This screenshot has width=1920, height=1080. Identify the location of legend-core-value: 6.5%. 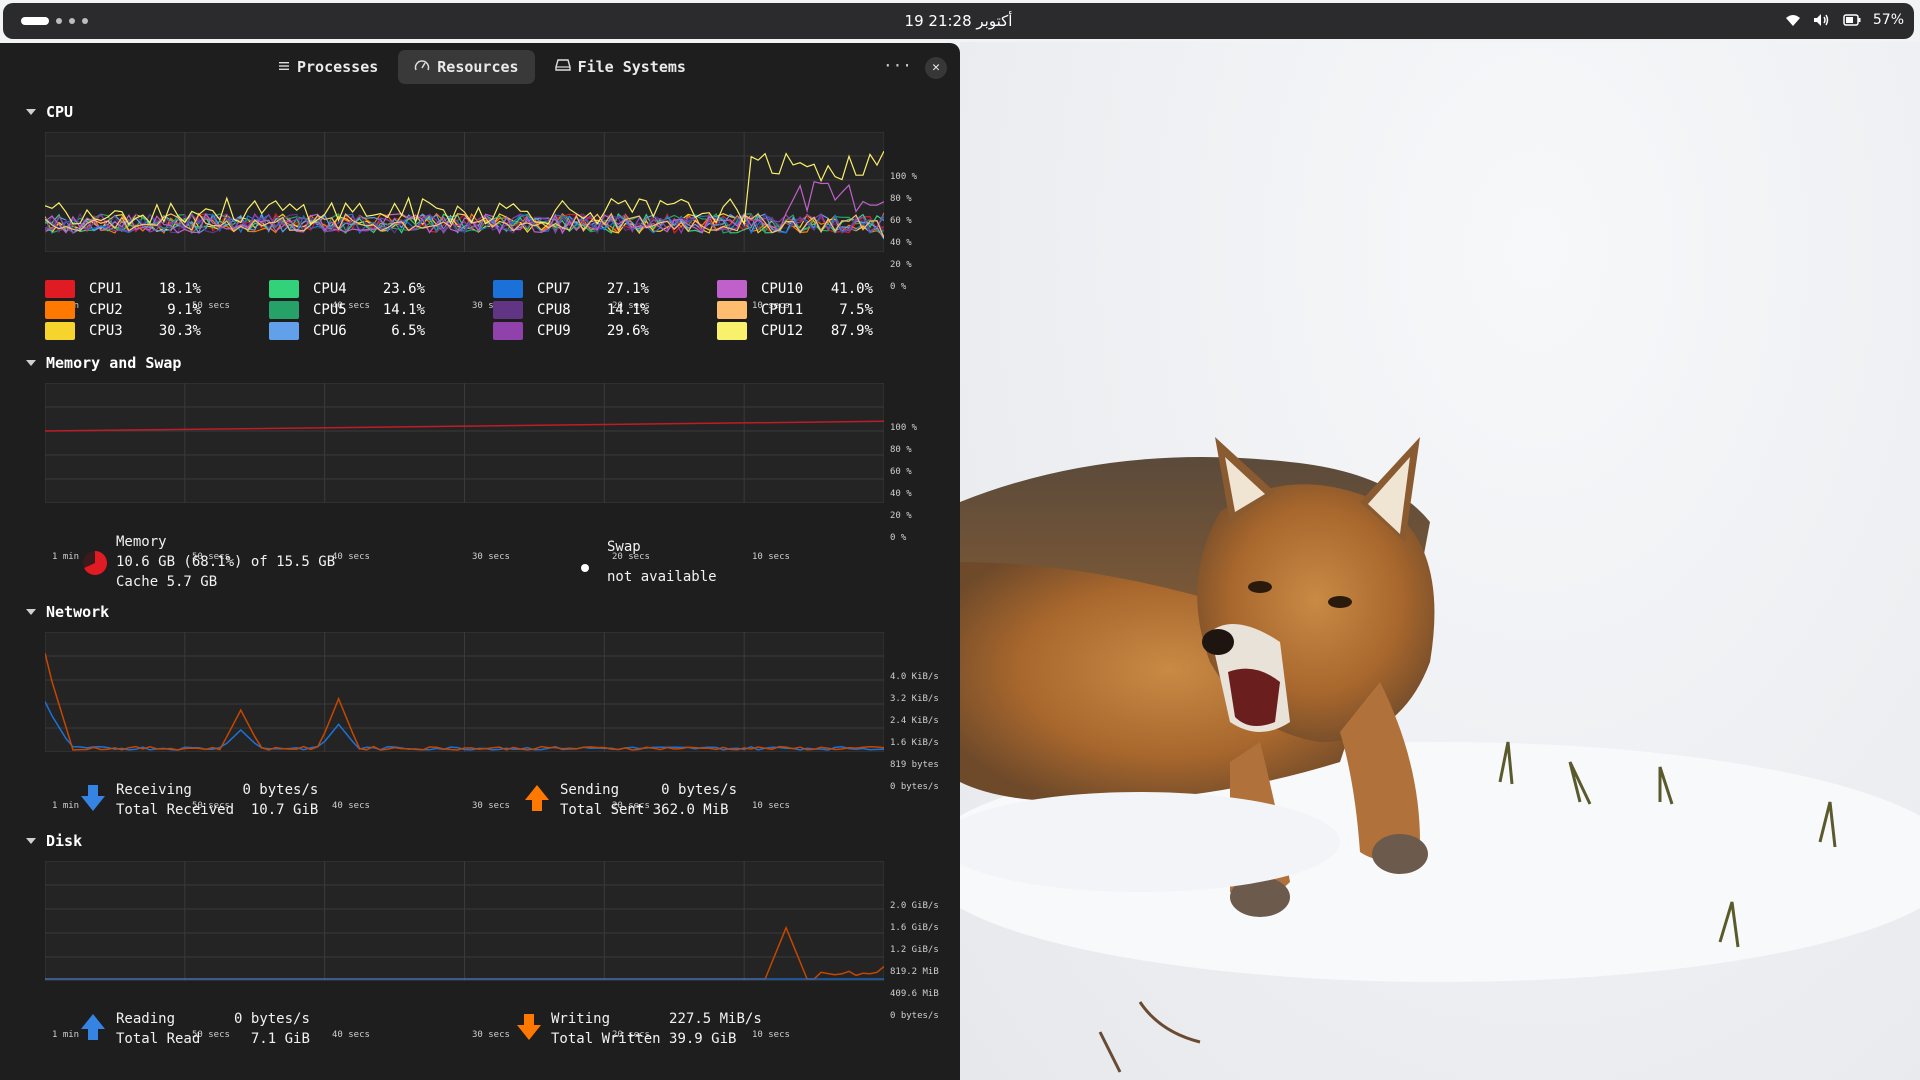
(408, 331).